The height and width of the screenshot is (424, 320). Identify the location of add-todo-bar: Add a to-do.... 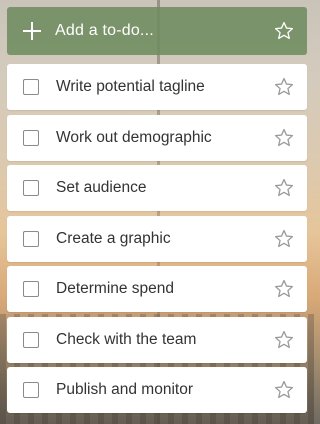
(157, 31).